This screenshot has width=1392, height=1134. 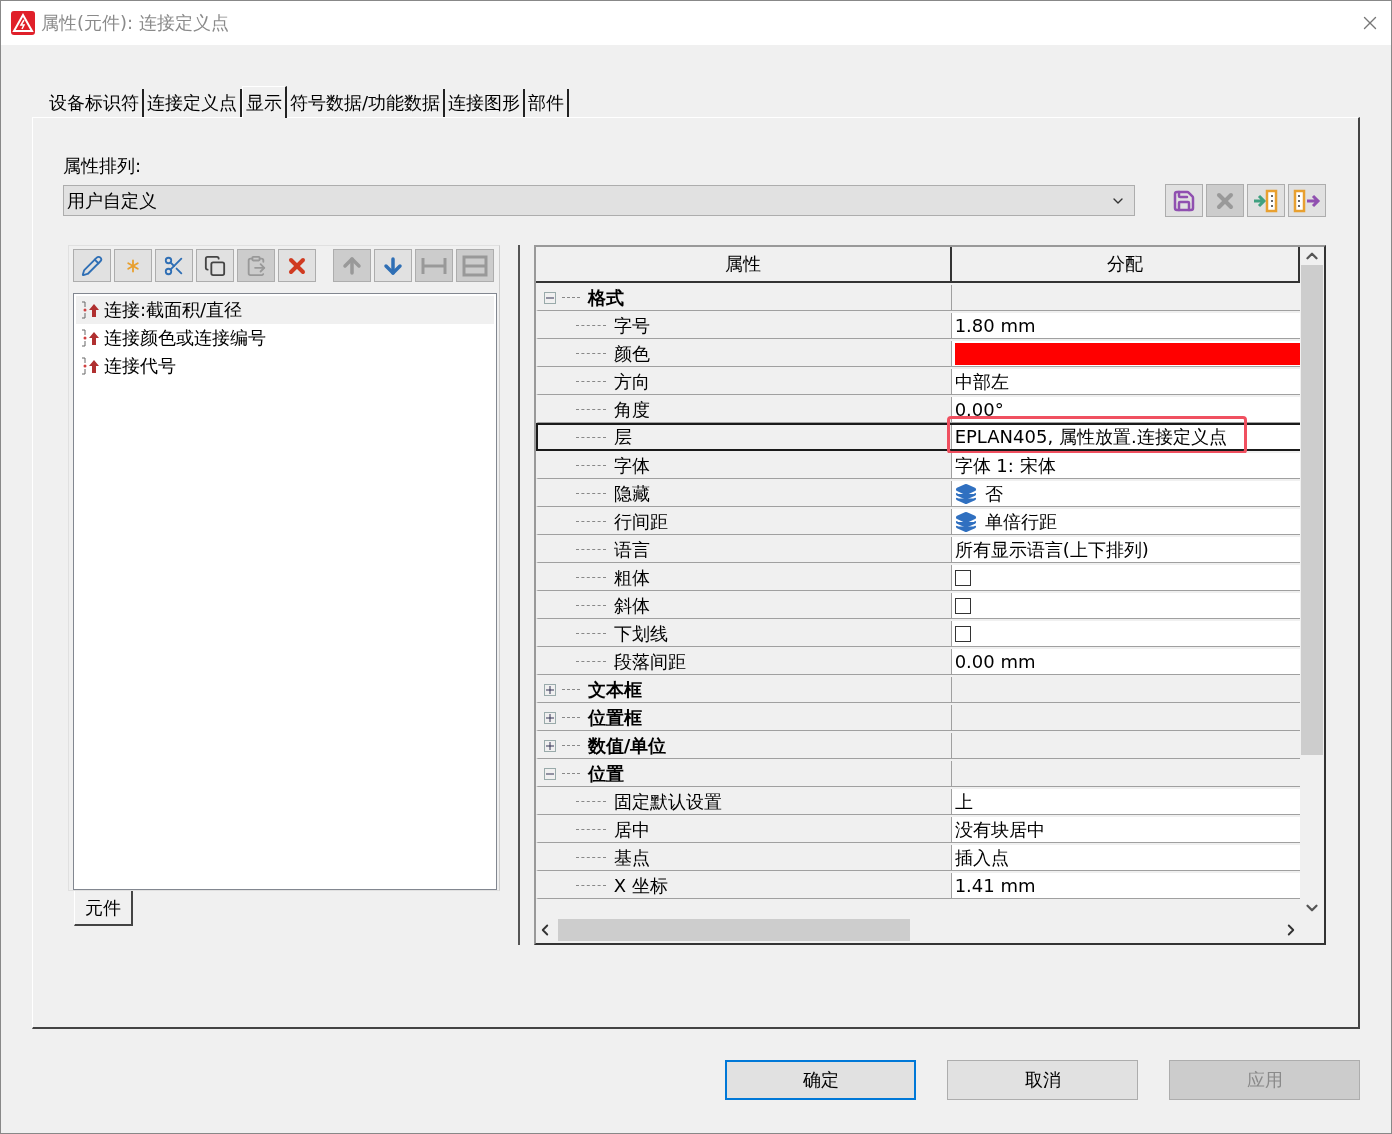 What do you see at coordinates (23, 23) in the screenshot?
I see `app-logo-icon` at bounding box center [23, 23].